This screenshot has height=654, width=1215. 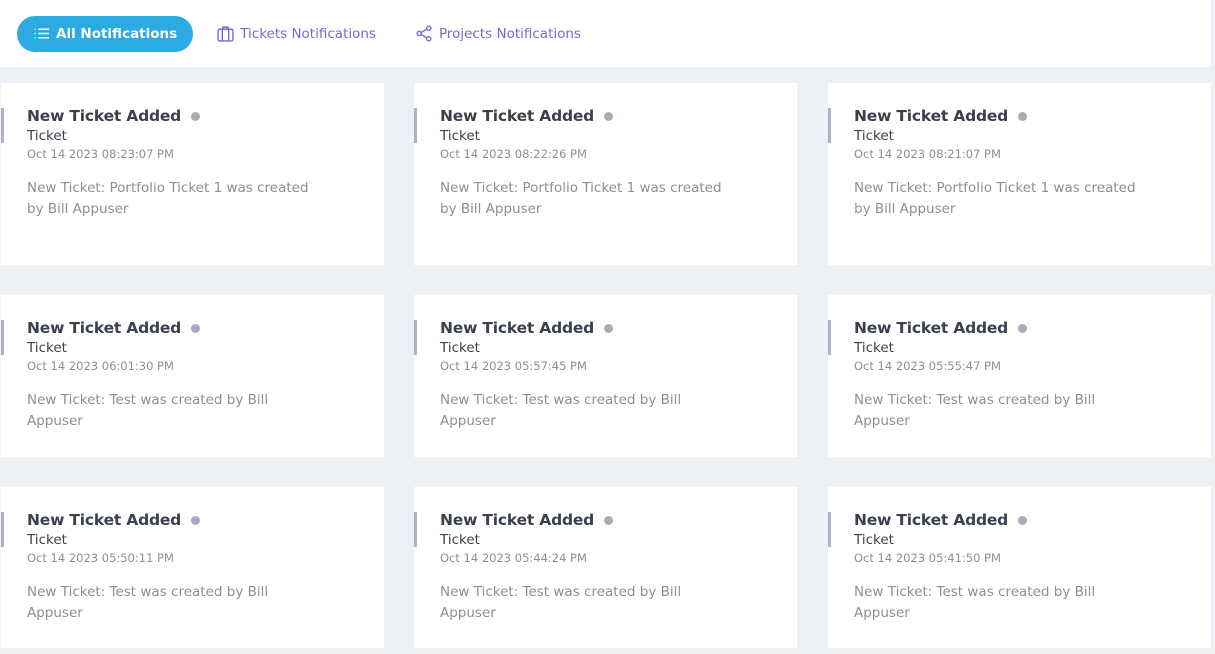 What do you see at coordinates (225, 34) in the screenshot?
I see `briefcase-icon` at bounding box center [225, 34].